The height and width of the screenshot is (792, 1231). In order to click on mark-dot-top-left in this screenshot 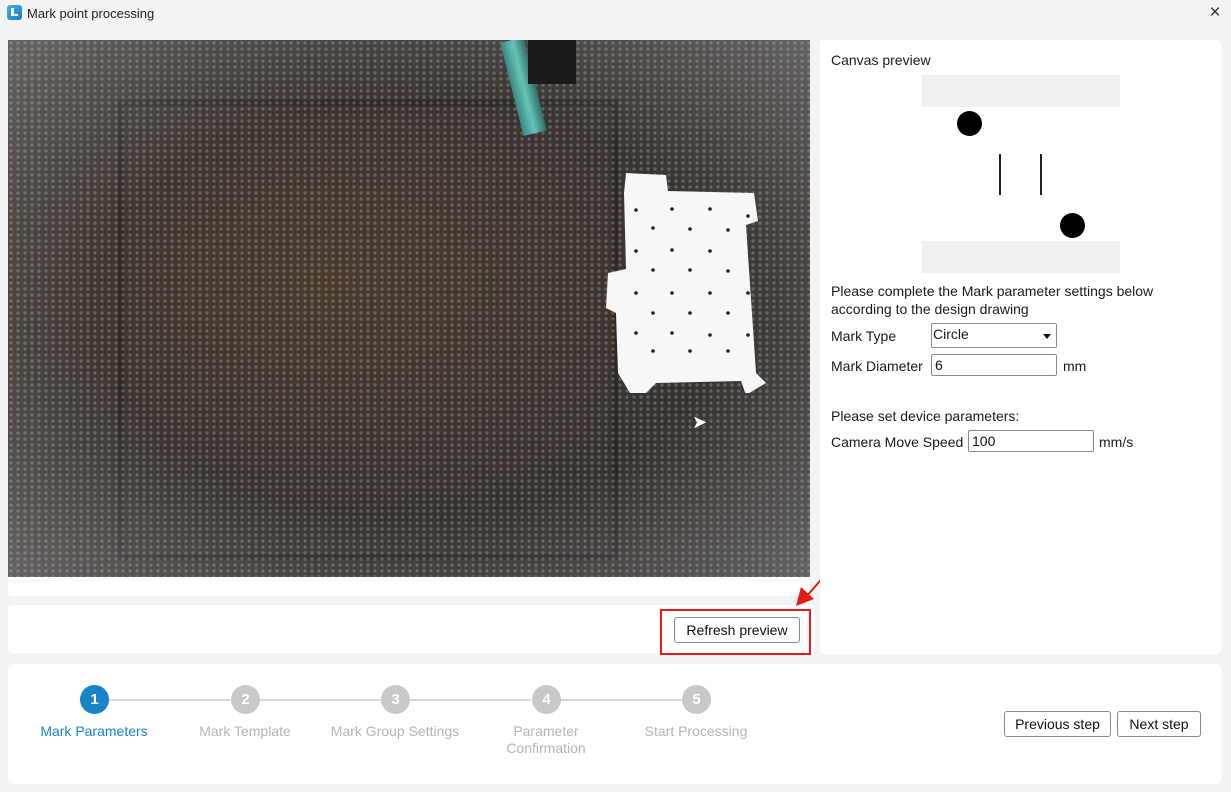, I will do `click(969, 123)`.